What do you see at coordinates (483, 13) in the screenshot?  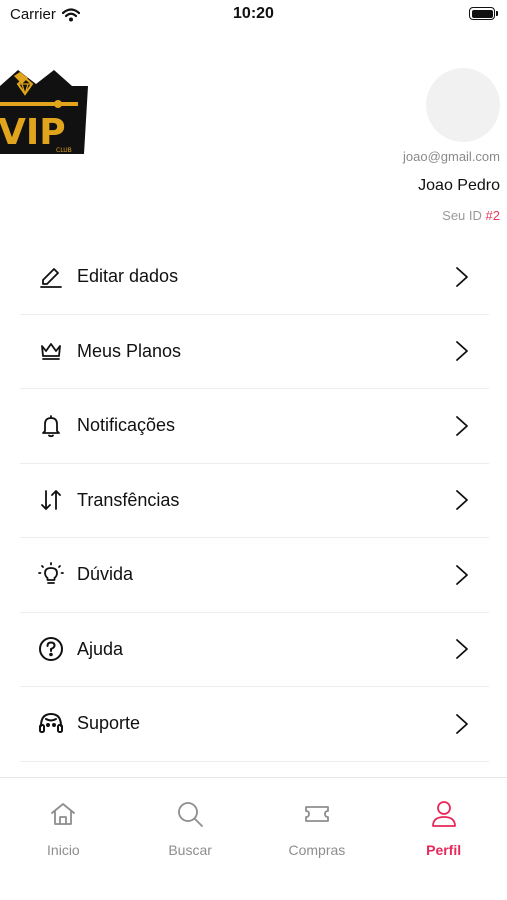 I see `battery-icon` at bounding box center [483, 13].